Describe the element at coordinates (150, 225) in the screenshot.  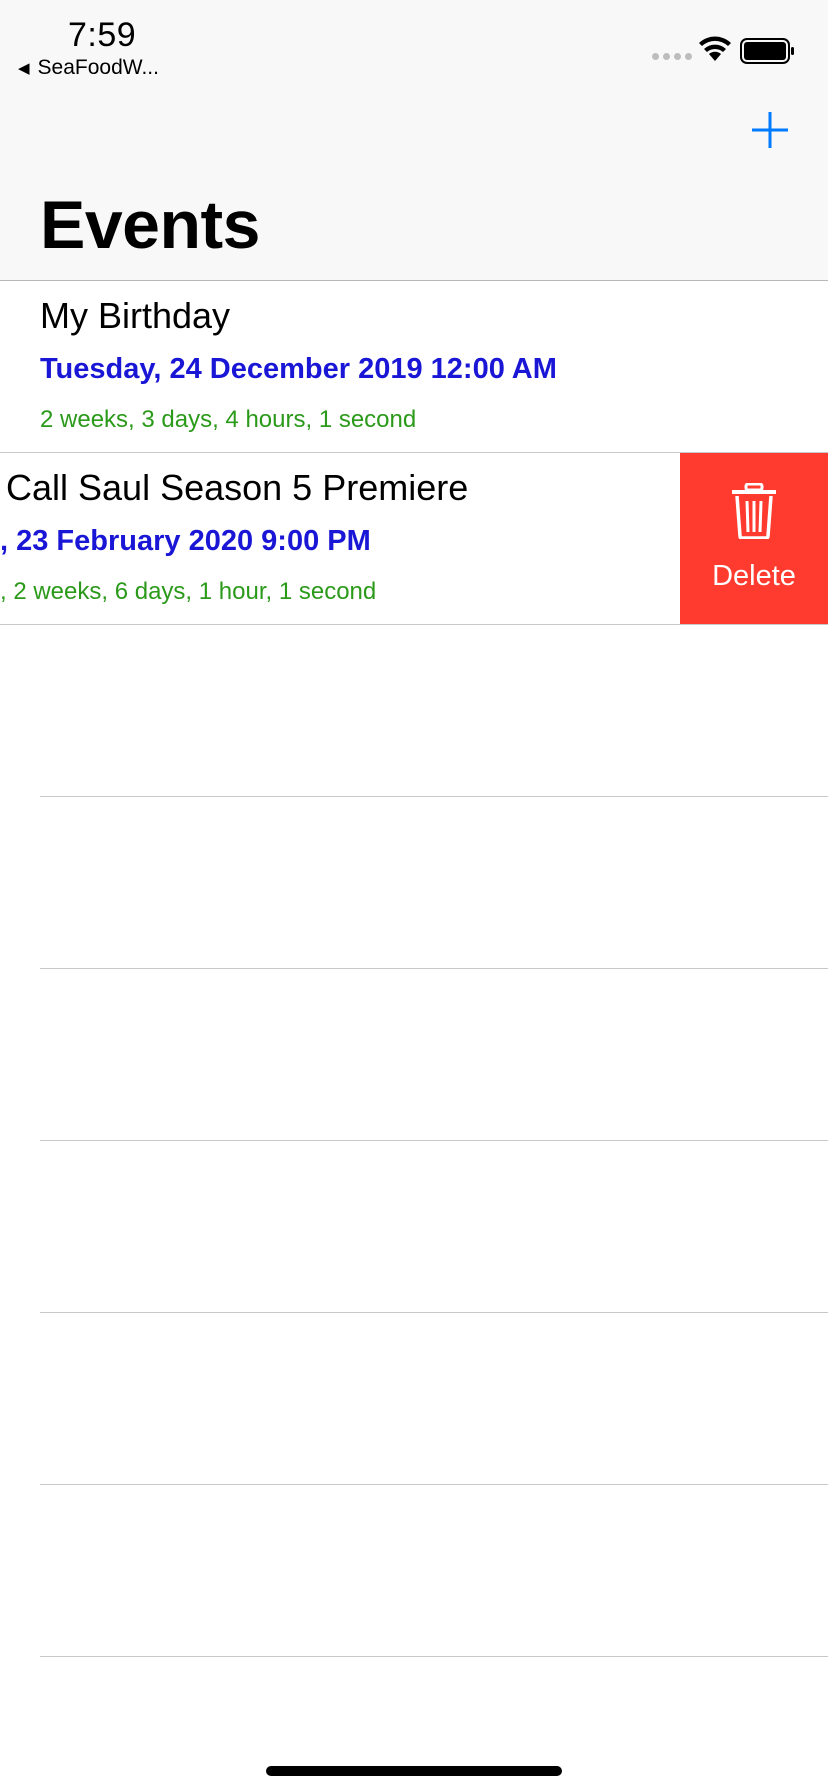
I see `page-title: Events` at that location.